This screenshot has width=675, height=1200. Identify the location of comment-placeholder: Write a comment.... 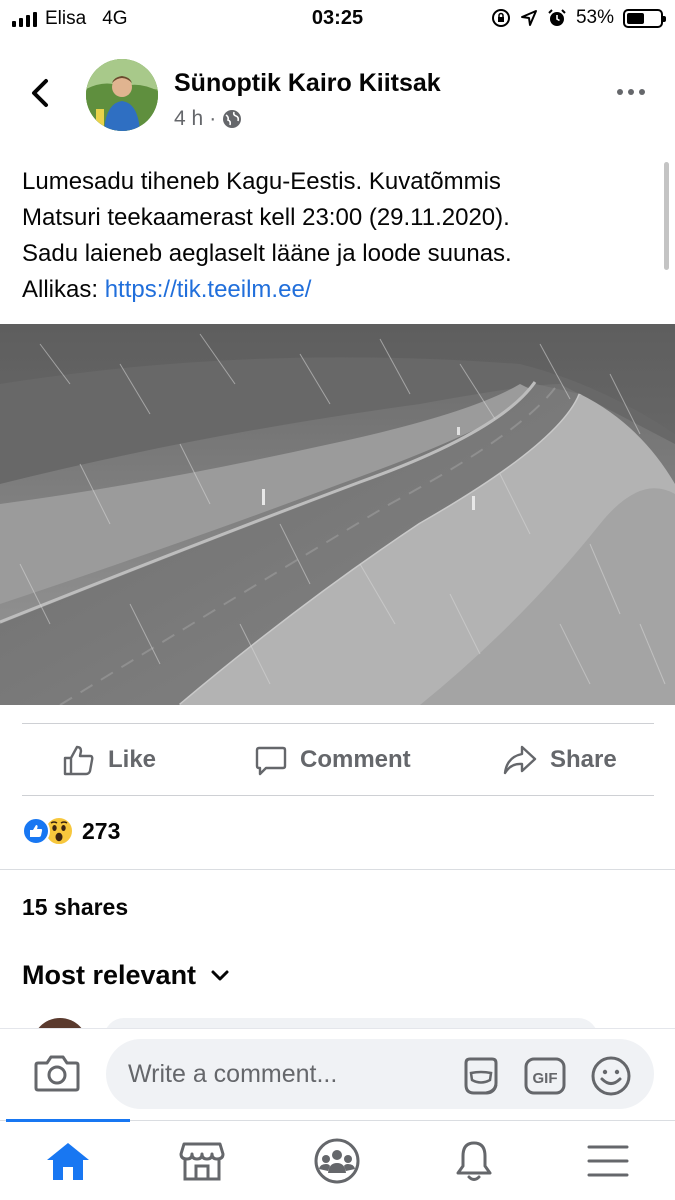
(233, 1074).